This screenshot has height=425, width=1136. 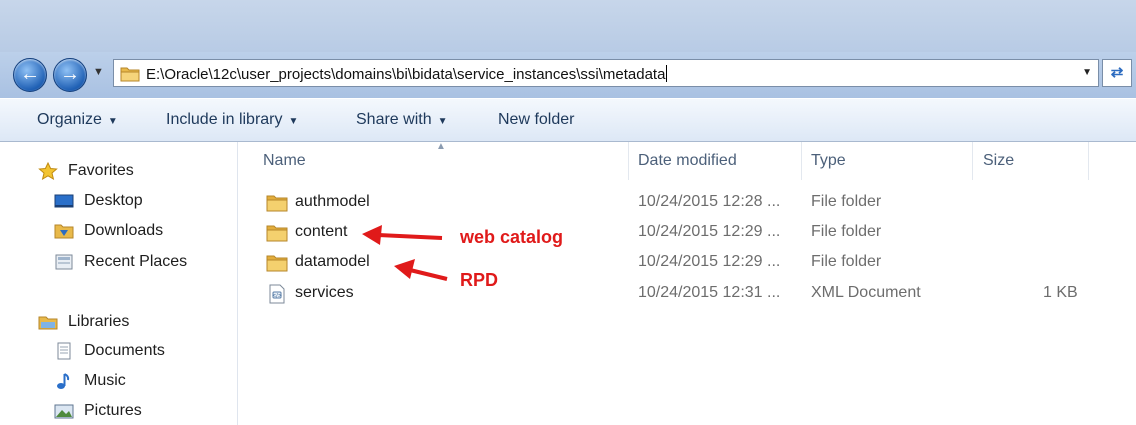 I want to click on rpd-arrow, so click(x=421, y=270).